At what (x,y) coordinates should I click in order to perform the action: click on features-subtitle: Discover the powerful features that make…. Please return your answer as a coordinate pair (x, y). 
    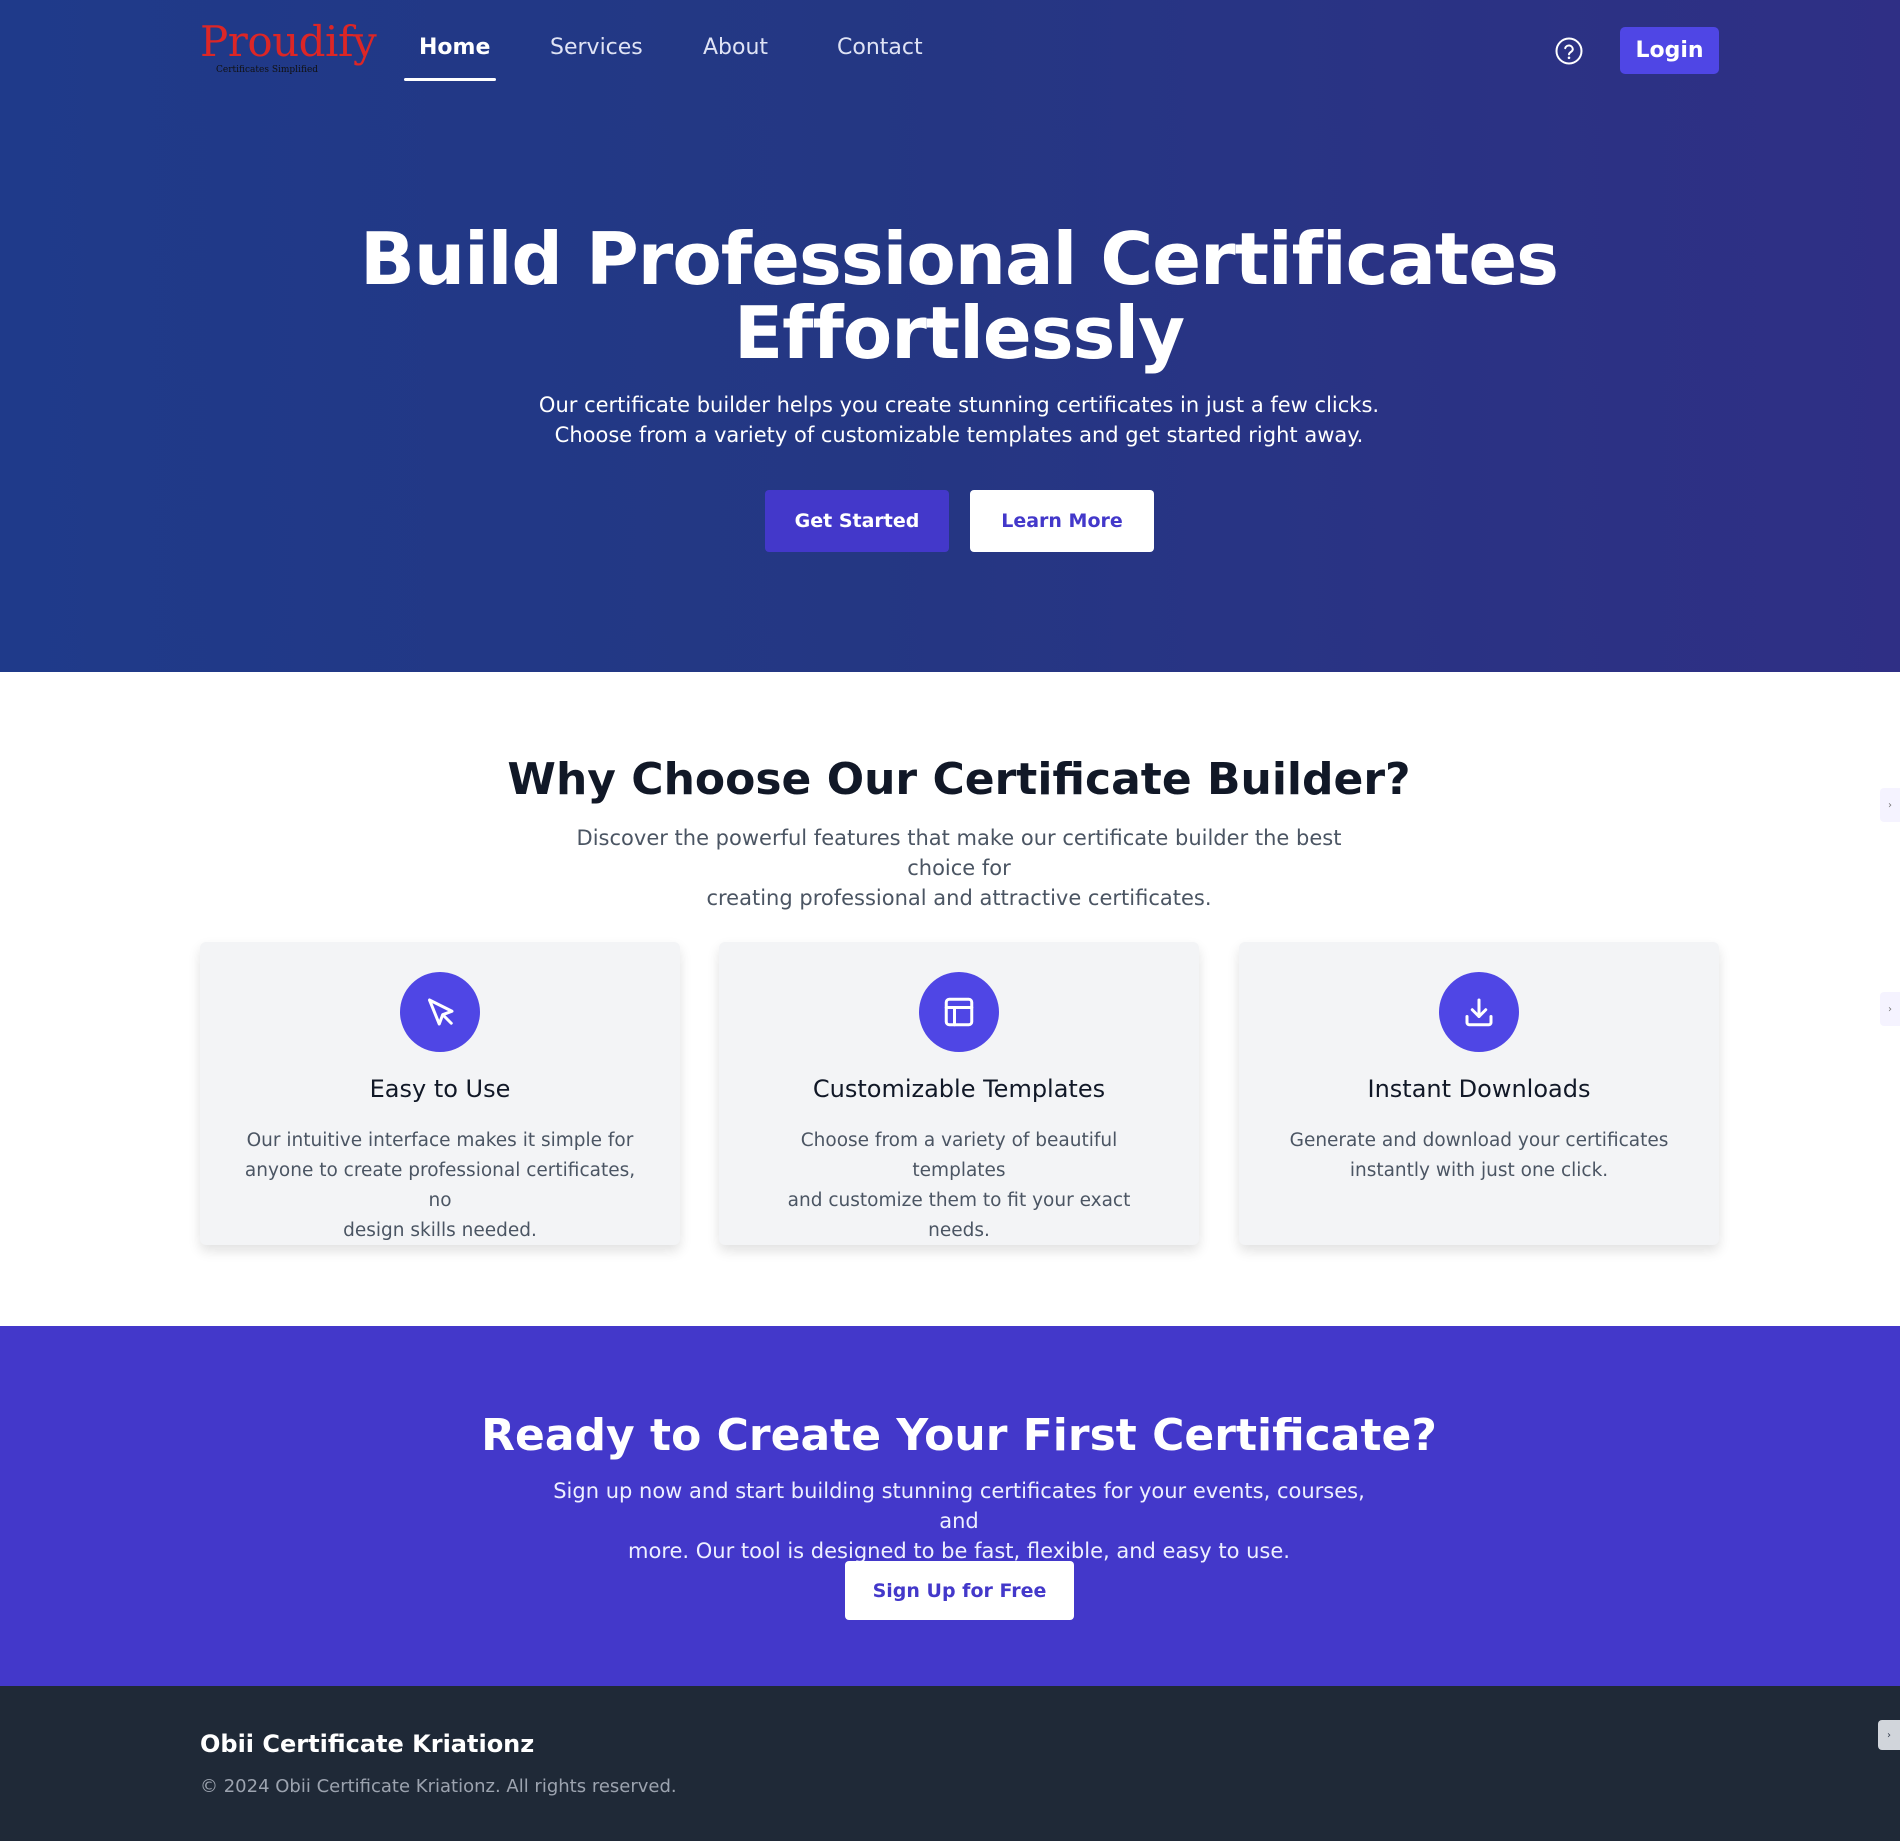
    Looking at the image, I should click on (959, 868).